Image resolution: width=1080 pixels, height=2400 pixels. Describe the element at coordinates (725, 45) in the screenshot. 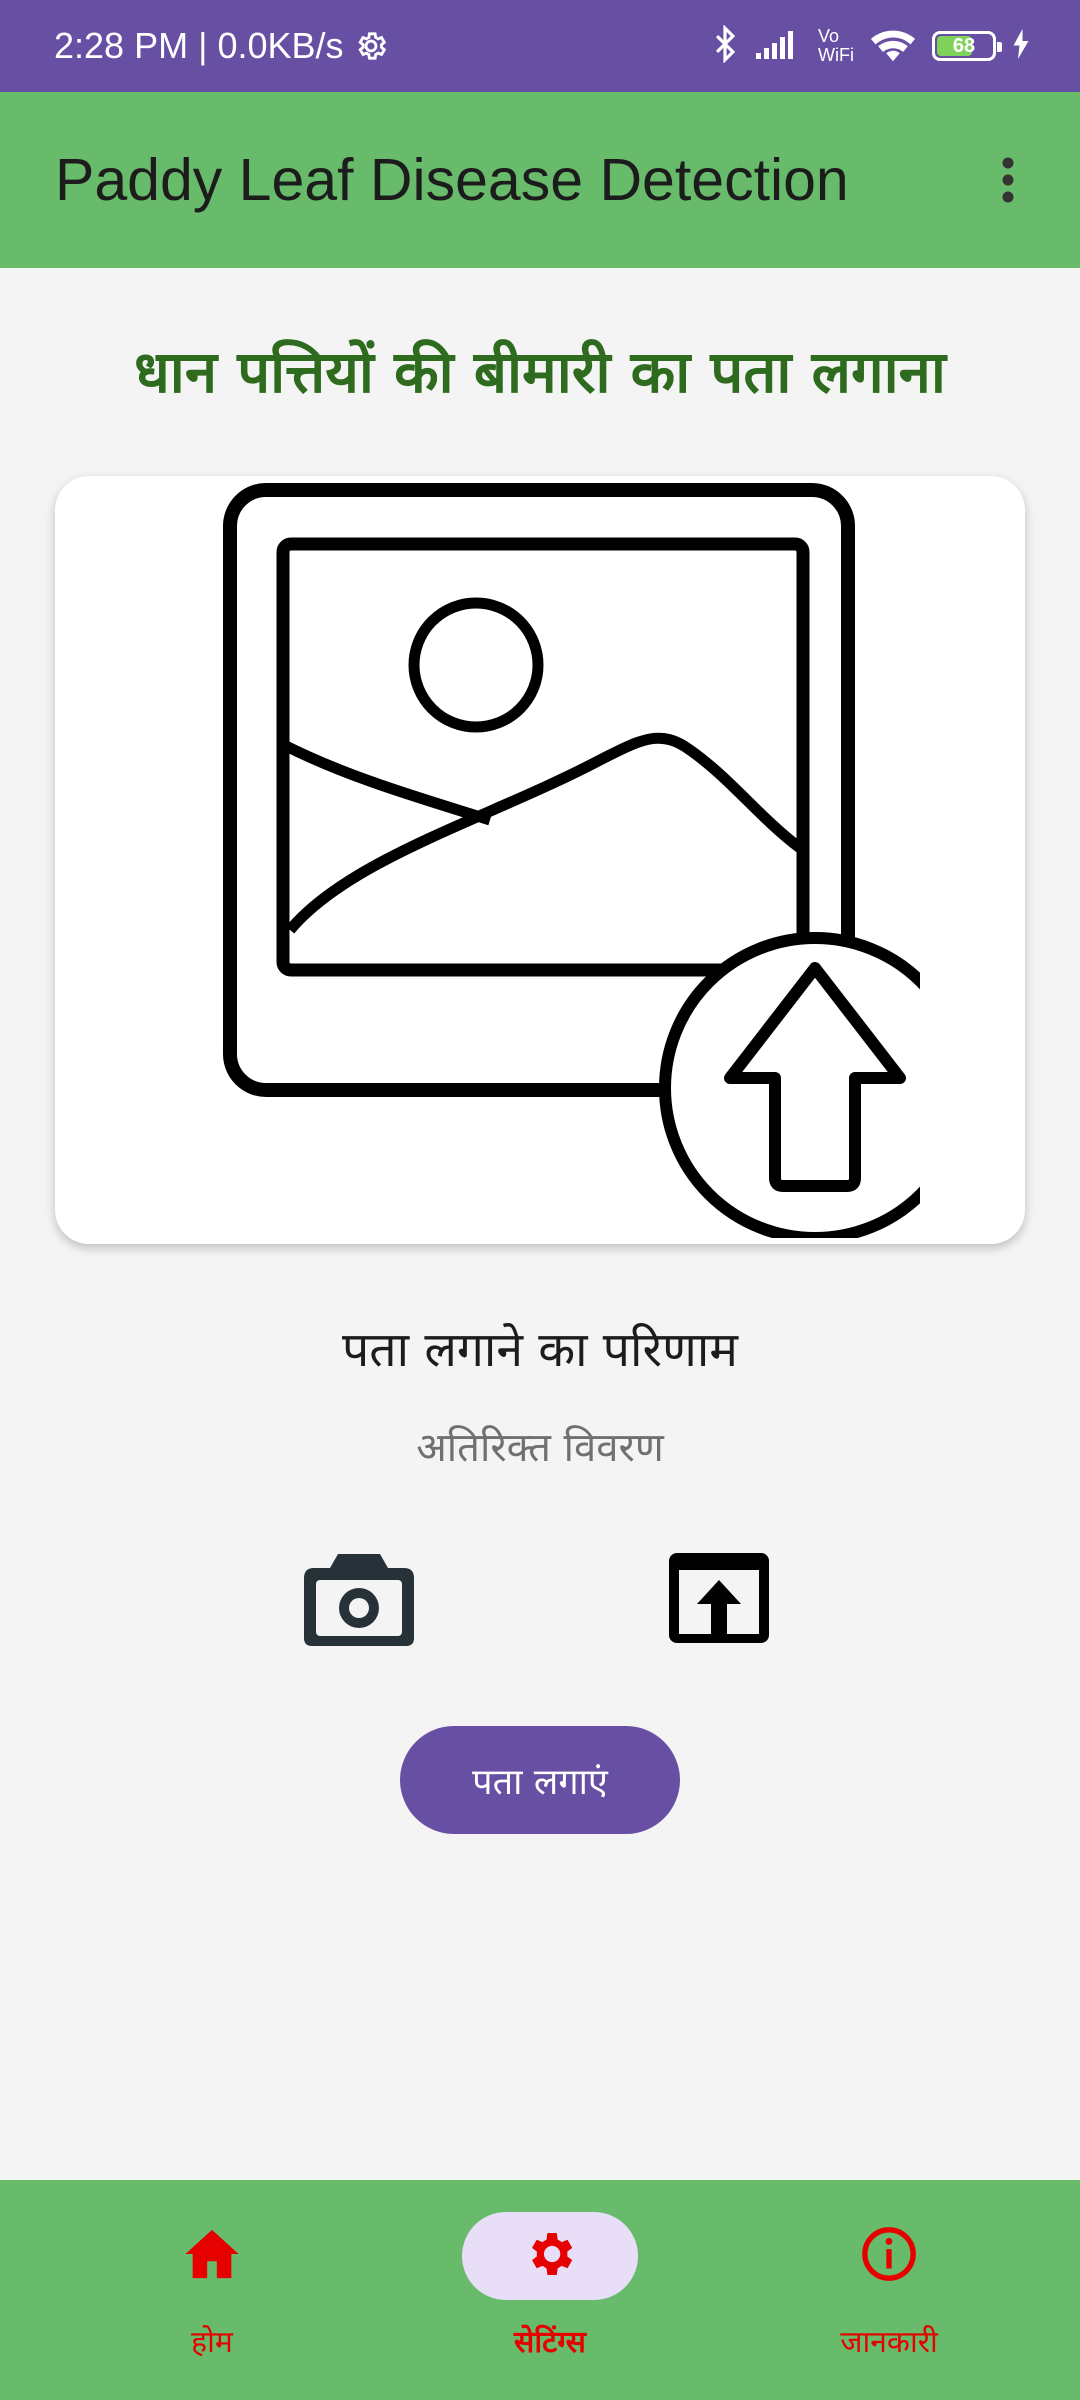

I see `bluetooth-icon` at that location.